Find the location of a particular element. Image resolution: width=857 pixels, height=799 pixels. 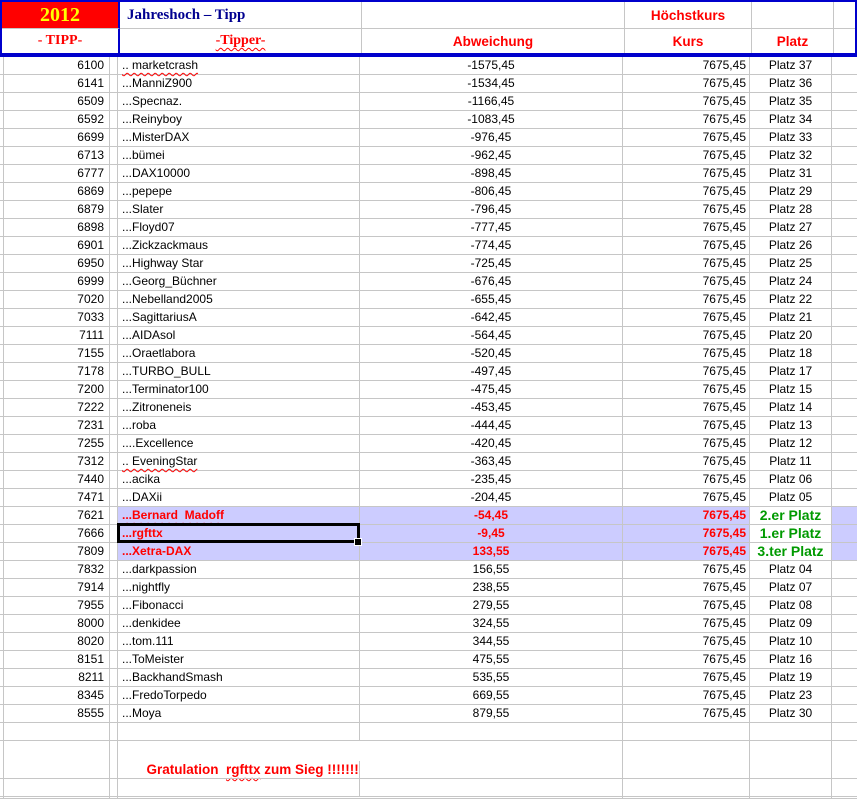

cell-platz: Platz 23 is located at coordinates (791, 696).